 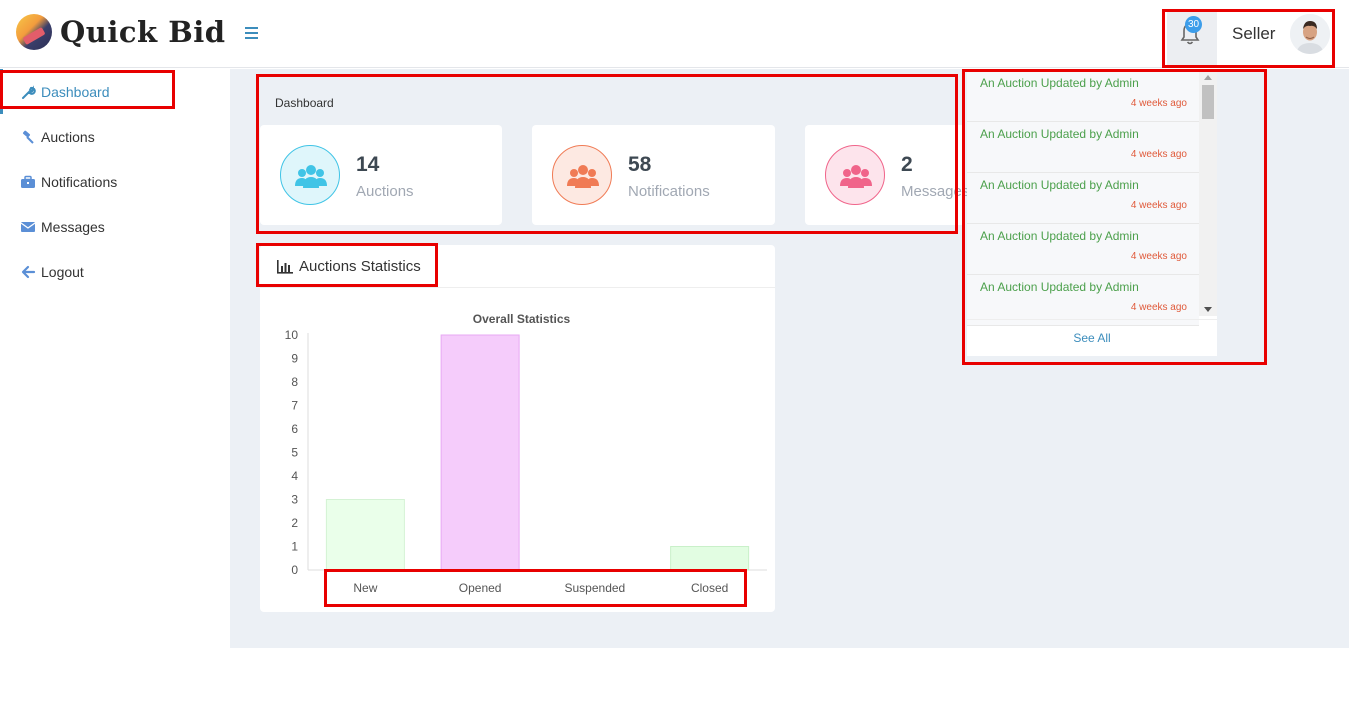 What do you see at coordinates (1253, 34) in the screenshot?
I see `user-role-label: Seller` at bounding box center [1253, 34].